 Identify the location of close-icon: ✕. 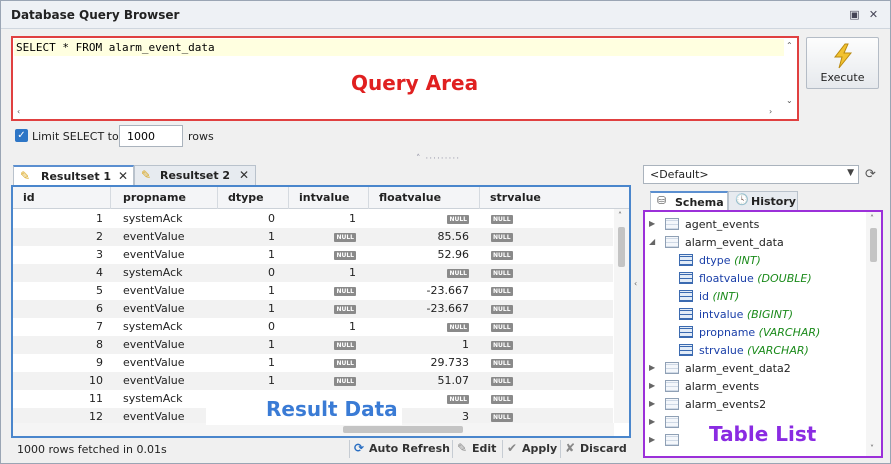
(873, 14).